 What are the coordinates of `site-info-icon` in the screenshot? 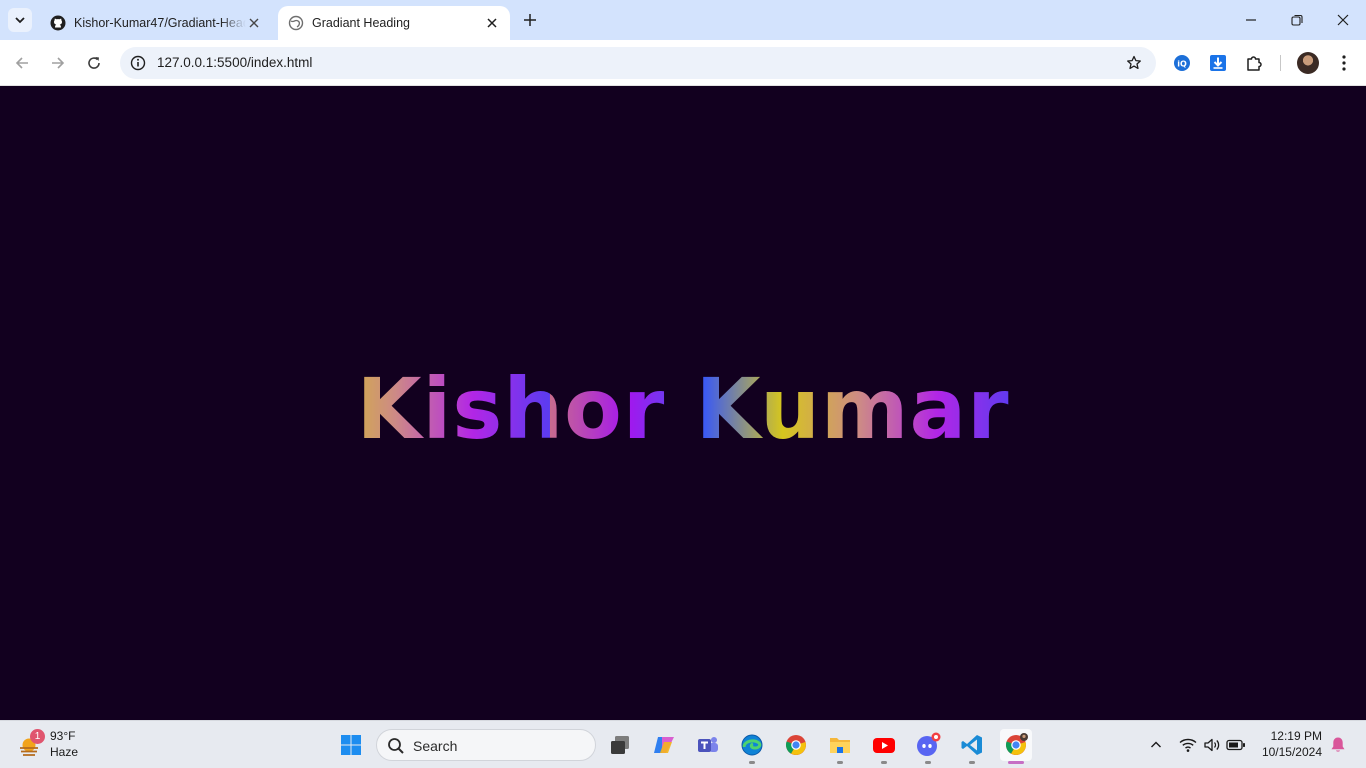 It's located at (138, 63).